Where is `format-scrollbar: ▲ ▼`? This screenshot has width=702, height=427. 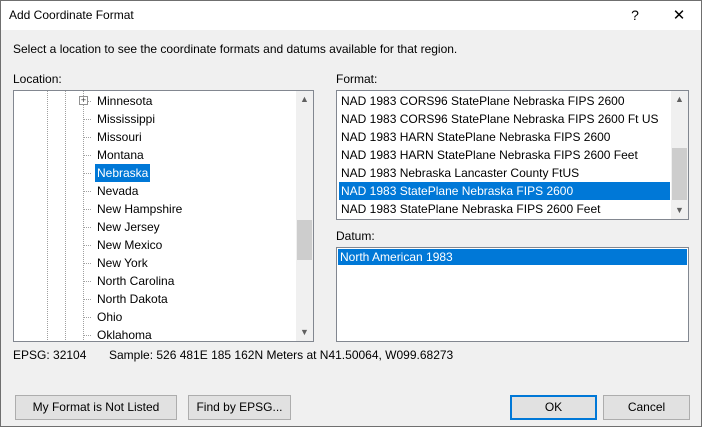
format-scrollbar: ▲ ▼ is located at coordinates (679, 155).